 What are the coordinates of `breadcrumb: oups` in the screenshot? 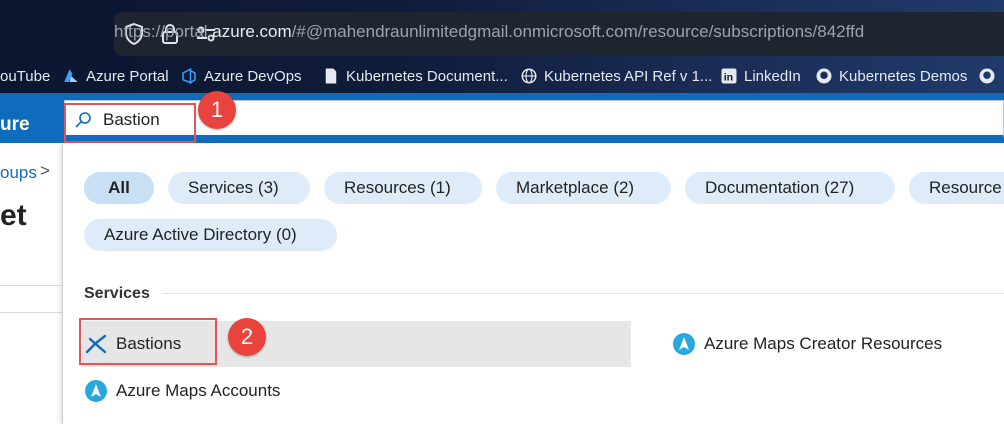 It's located at (18, 173).